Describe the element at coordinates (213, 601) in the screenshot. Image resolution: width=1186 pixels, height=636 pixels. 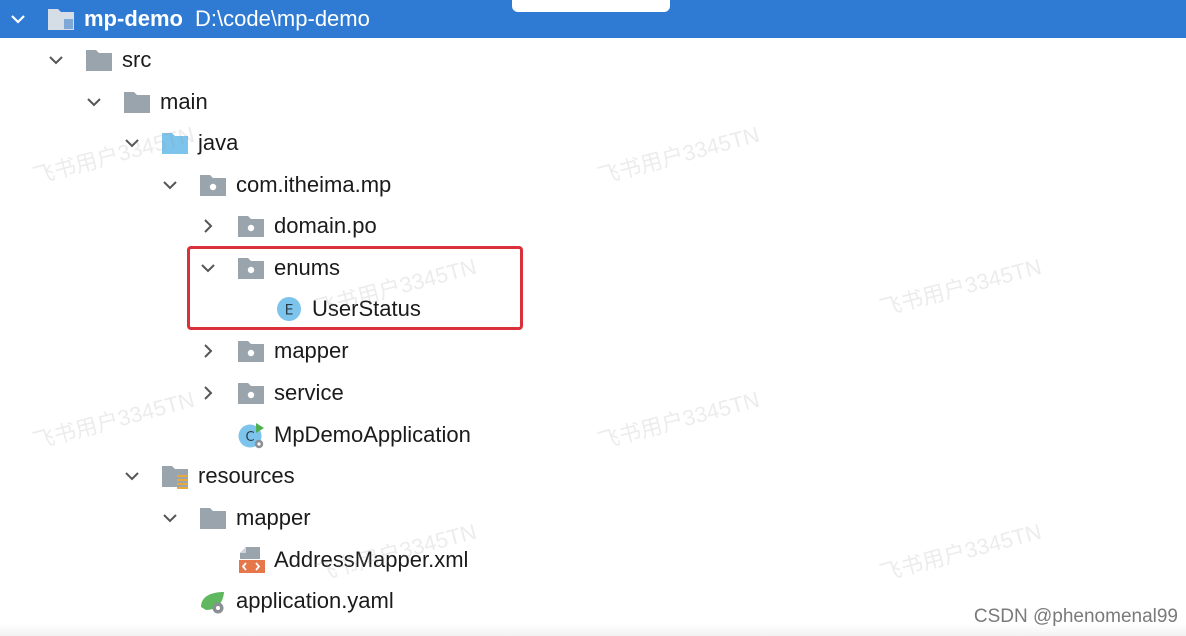
I see `spring-config-file-icon` at that location.